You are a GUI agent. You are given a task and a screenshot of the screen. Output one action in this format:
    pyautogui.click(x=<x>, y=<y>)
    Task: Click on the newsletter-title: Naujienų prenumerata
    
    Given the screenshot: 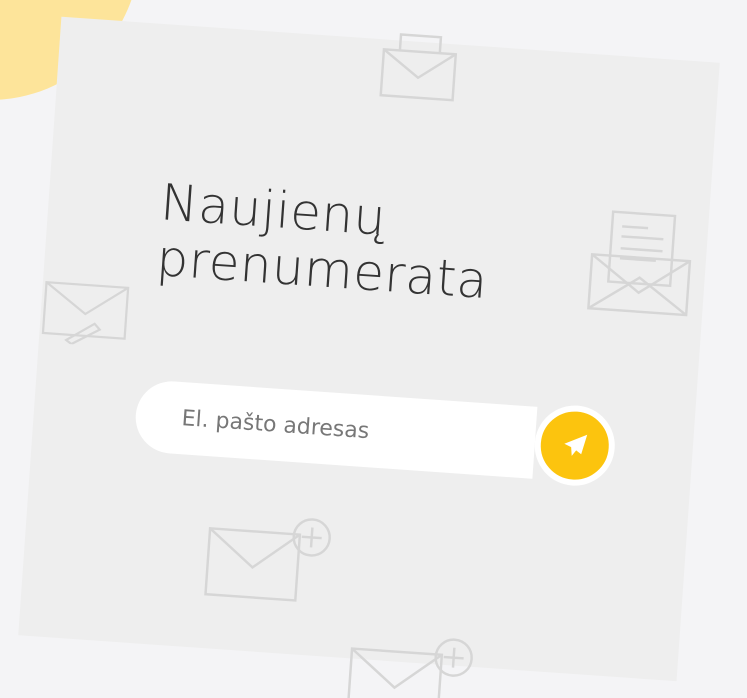 What is the action you would take?
    pyautogui.click(x=322, y=242)
    